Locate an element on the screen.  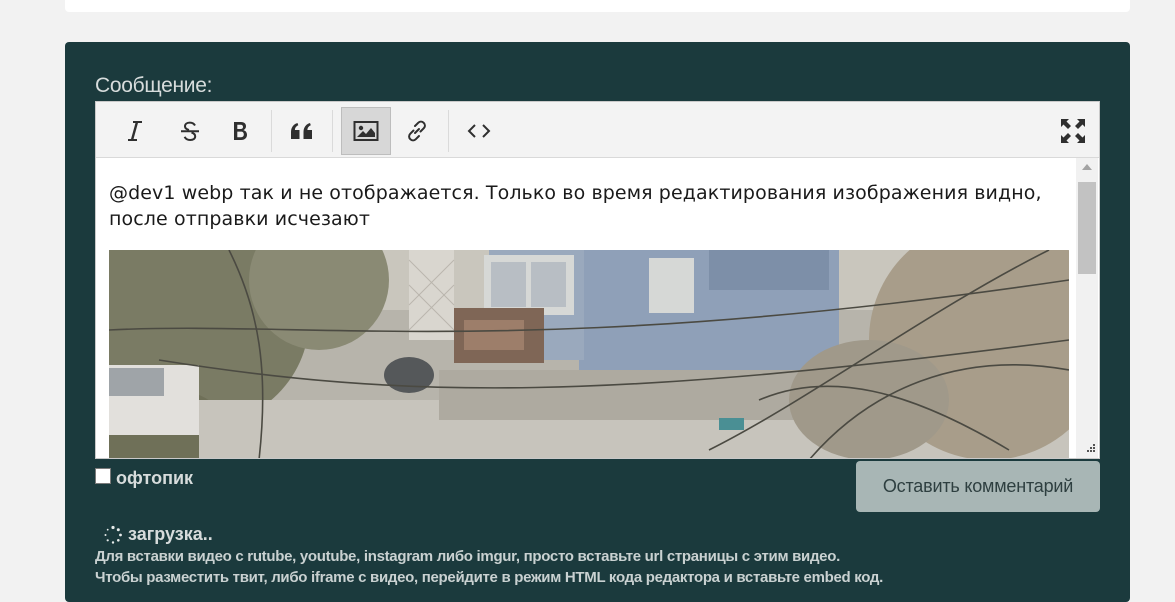
italic-icon is located at coordinates (135, 131).